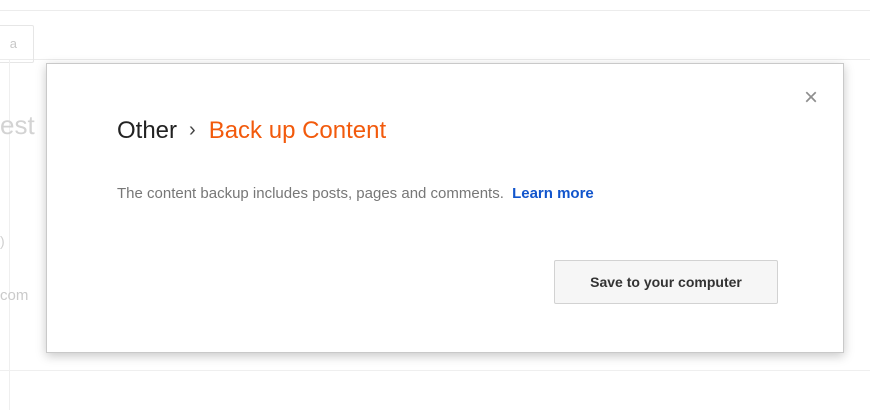 The width and height of the screenshot is (870, 410). I want to click on learn-more-link: Learn more, so click(553, 193).